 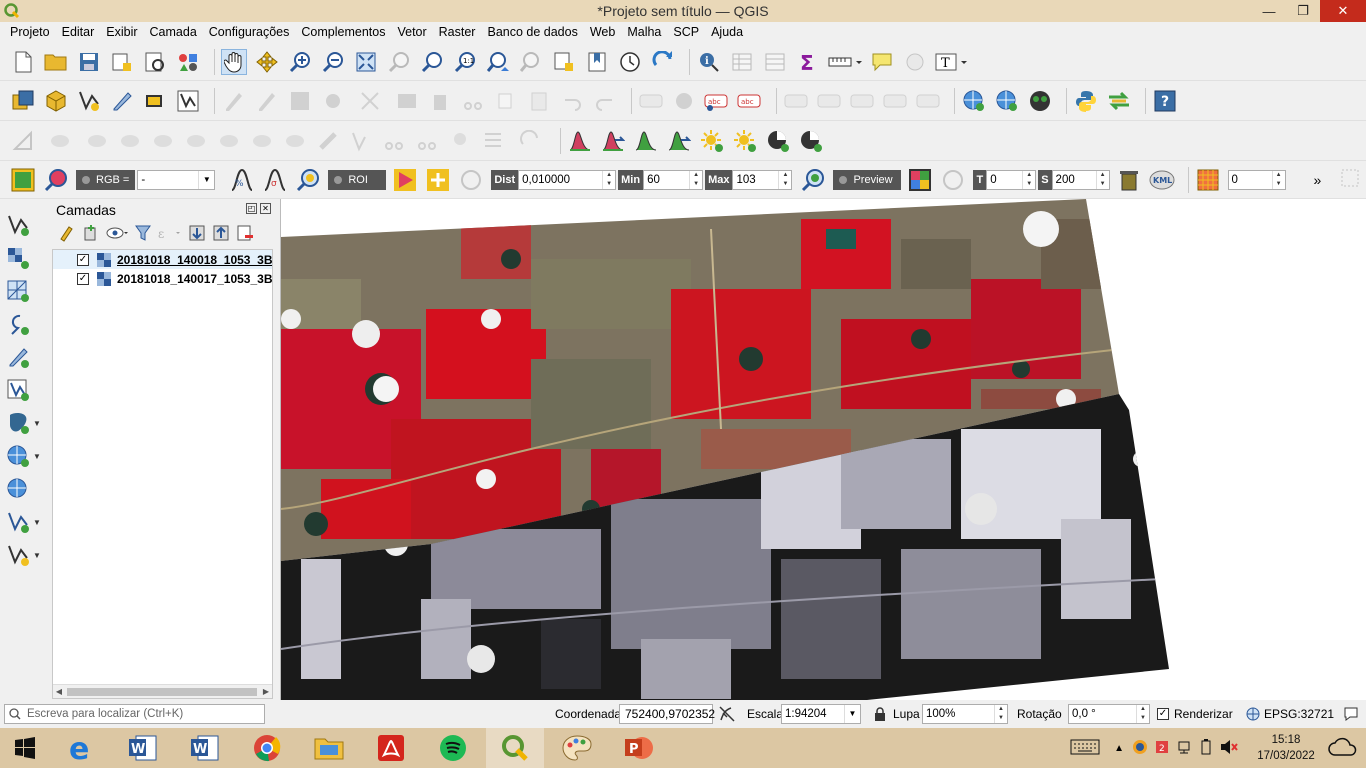 What do you see at coordinates (361, 141) in the screenshot?
I see `simplify-feature-icon` at bounding box center [361, 141].